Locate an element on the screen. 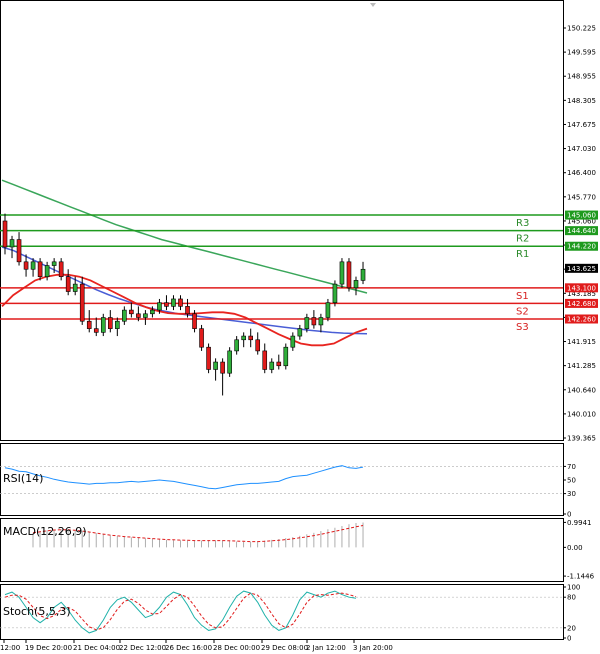 The height and width of the screenshot is (654, 600). y-tick-label: 140.010 is located at coordinates (581, 414).